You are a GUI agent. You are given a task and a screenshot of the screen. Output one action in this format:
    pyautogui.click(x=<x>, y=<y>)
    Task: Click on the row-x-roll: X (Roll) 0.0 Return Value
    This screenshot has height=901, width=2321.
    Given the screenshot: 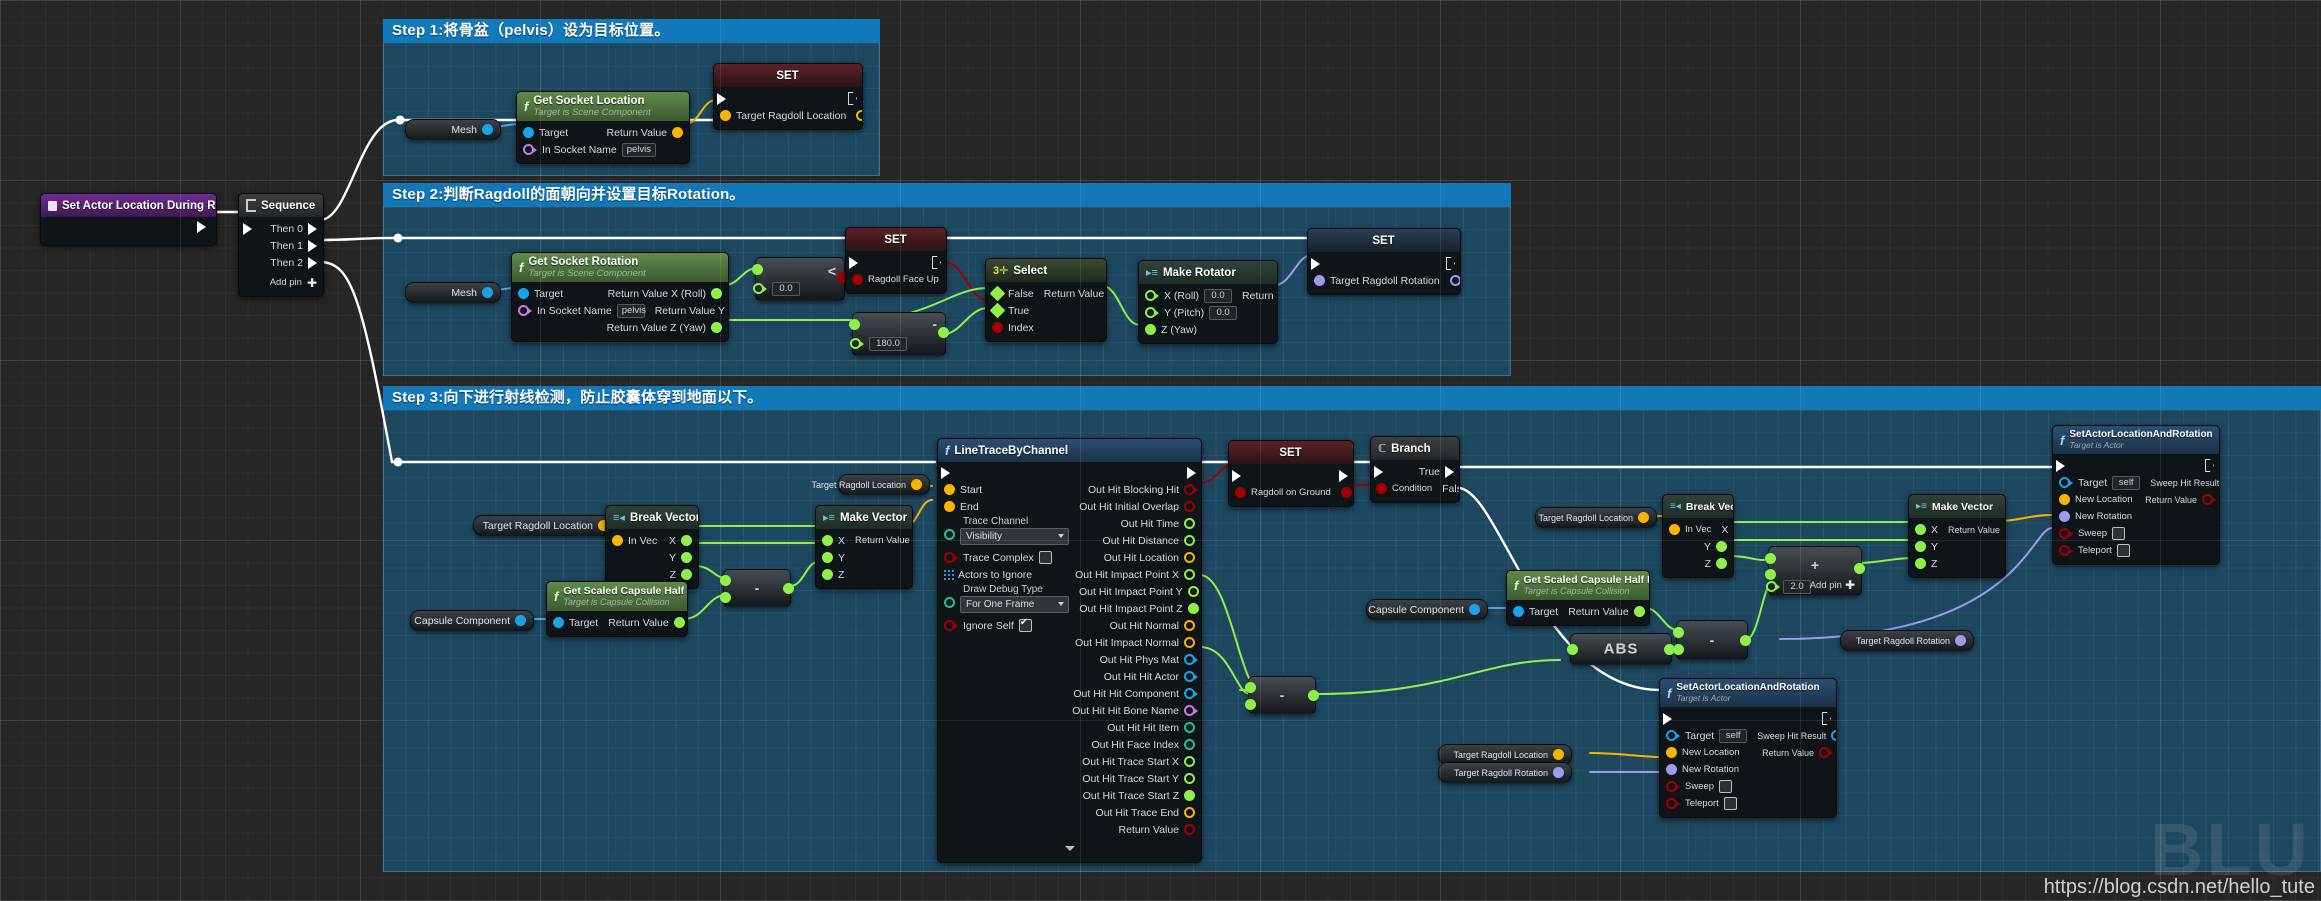 What is the action you would take?
    pyautogui.click(x=1208, y=295)
    